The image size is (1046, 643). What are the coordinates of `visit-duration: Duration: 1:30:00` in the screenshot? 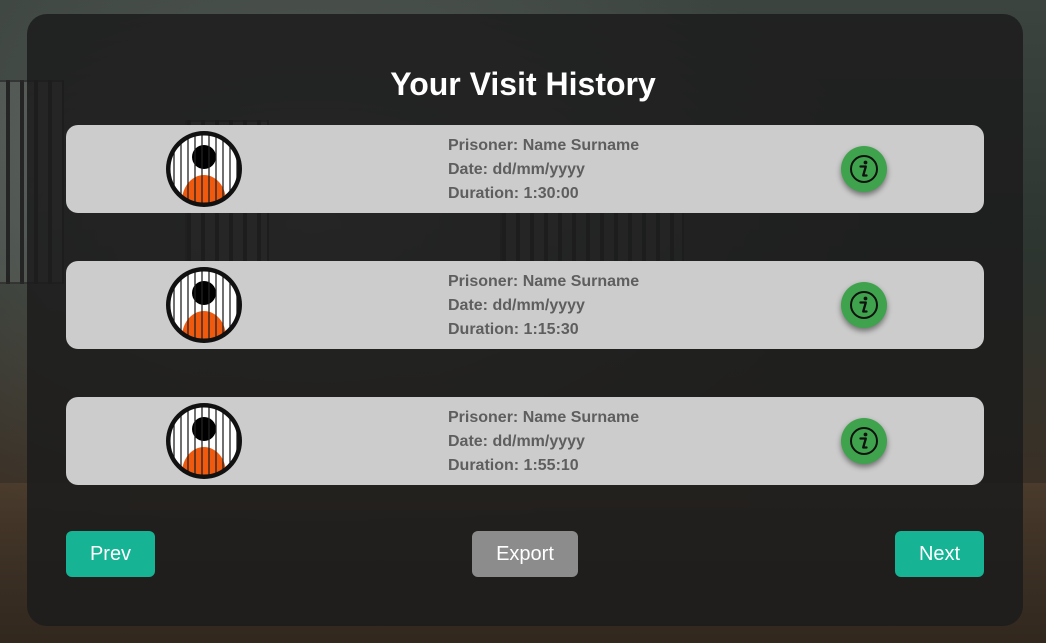 It's located at (513, 193).